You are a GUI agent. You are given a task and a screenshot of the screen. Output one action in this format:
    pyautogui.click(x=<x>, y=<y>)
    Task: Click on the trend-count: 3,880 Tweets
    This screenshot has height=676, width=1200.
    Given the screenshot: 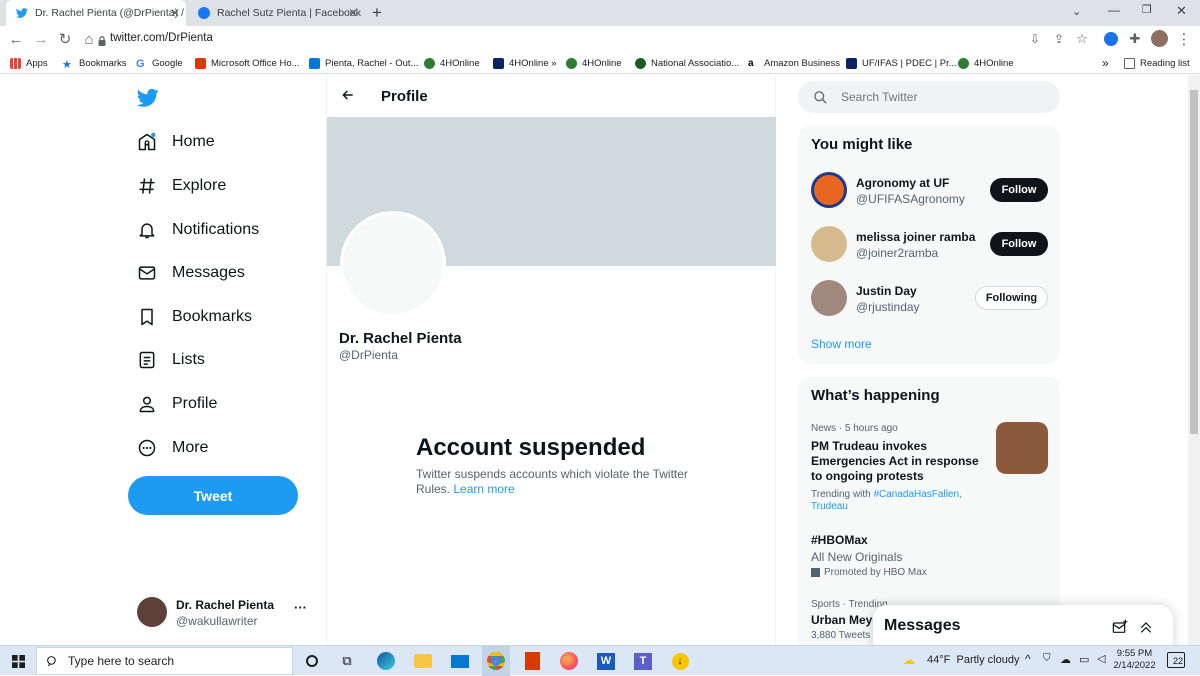 What is the action you would take?
    pyautogui.click(x=841, y=635)
    